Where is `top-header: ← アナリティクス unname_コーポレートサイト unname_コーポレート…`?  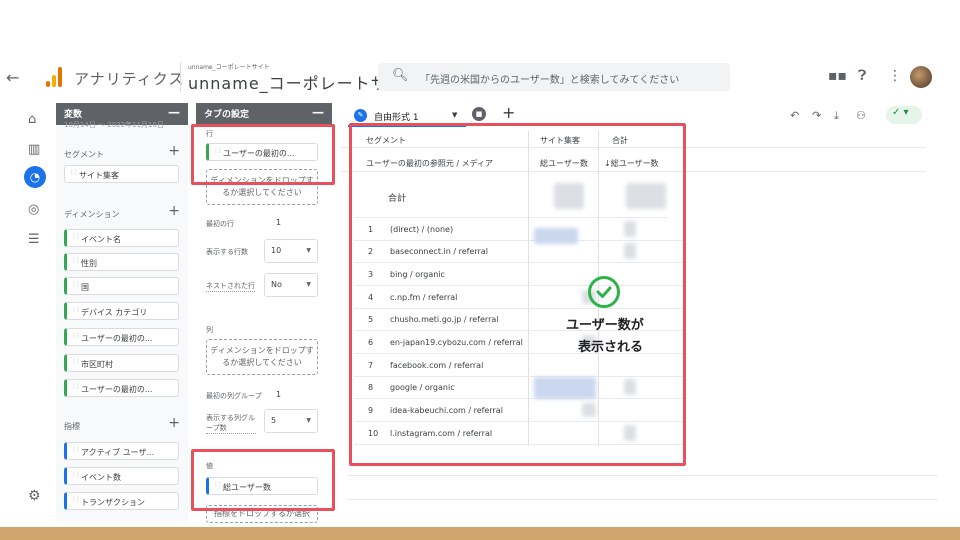
top-header: ← アナリティクス unname_コーポレートサイト unname_コーポレート… is located at coordinates (480, 78).